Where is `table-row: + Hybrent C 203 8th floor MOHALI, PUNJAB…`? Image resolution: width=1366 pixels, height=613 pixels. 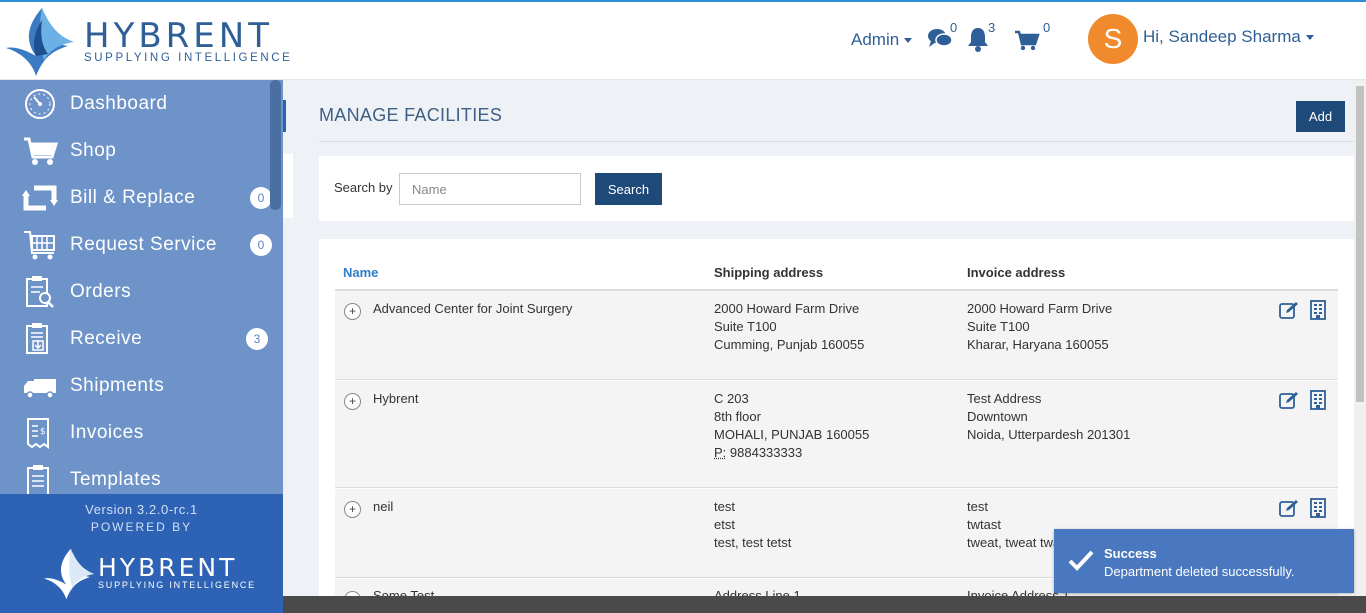 table-row: + Hybrent C 203 8th floor MOHALI, PUNJAB… is located at coordinates (836, 434).